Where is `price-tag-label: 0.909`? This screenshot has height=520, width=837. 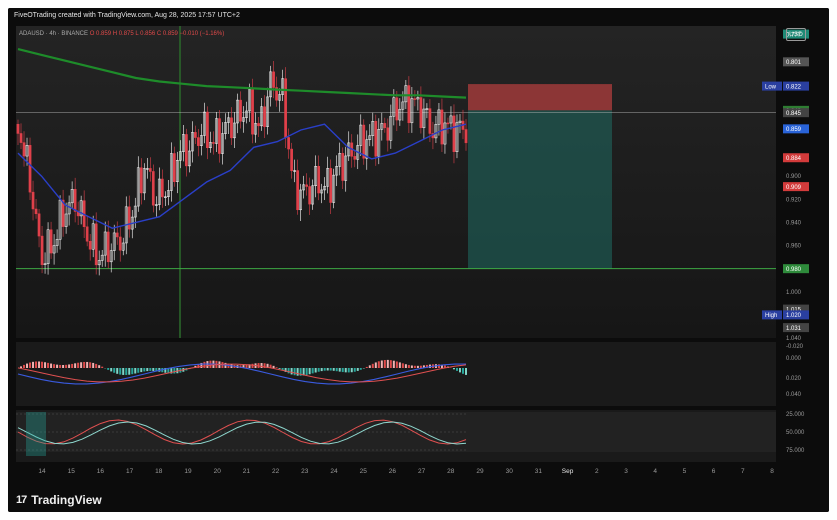 price-tag-label: 0.909 is located at coordinates (794, 188).